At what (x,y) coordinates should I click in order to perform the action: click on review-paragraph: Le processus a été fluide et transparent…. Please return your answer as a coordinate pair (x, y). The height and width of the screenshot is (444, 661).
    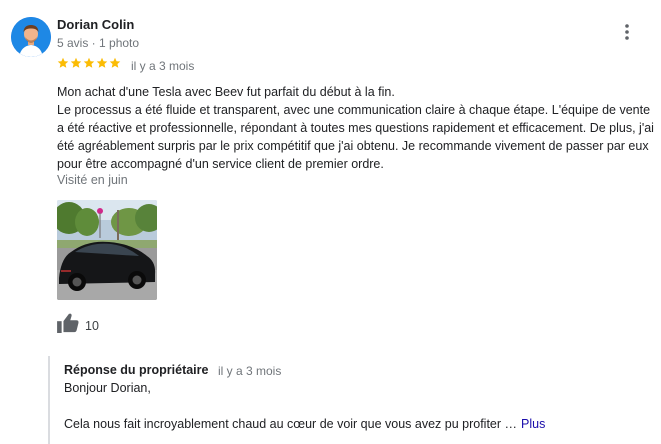
    Looking at the image, I should click on (355, 137).